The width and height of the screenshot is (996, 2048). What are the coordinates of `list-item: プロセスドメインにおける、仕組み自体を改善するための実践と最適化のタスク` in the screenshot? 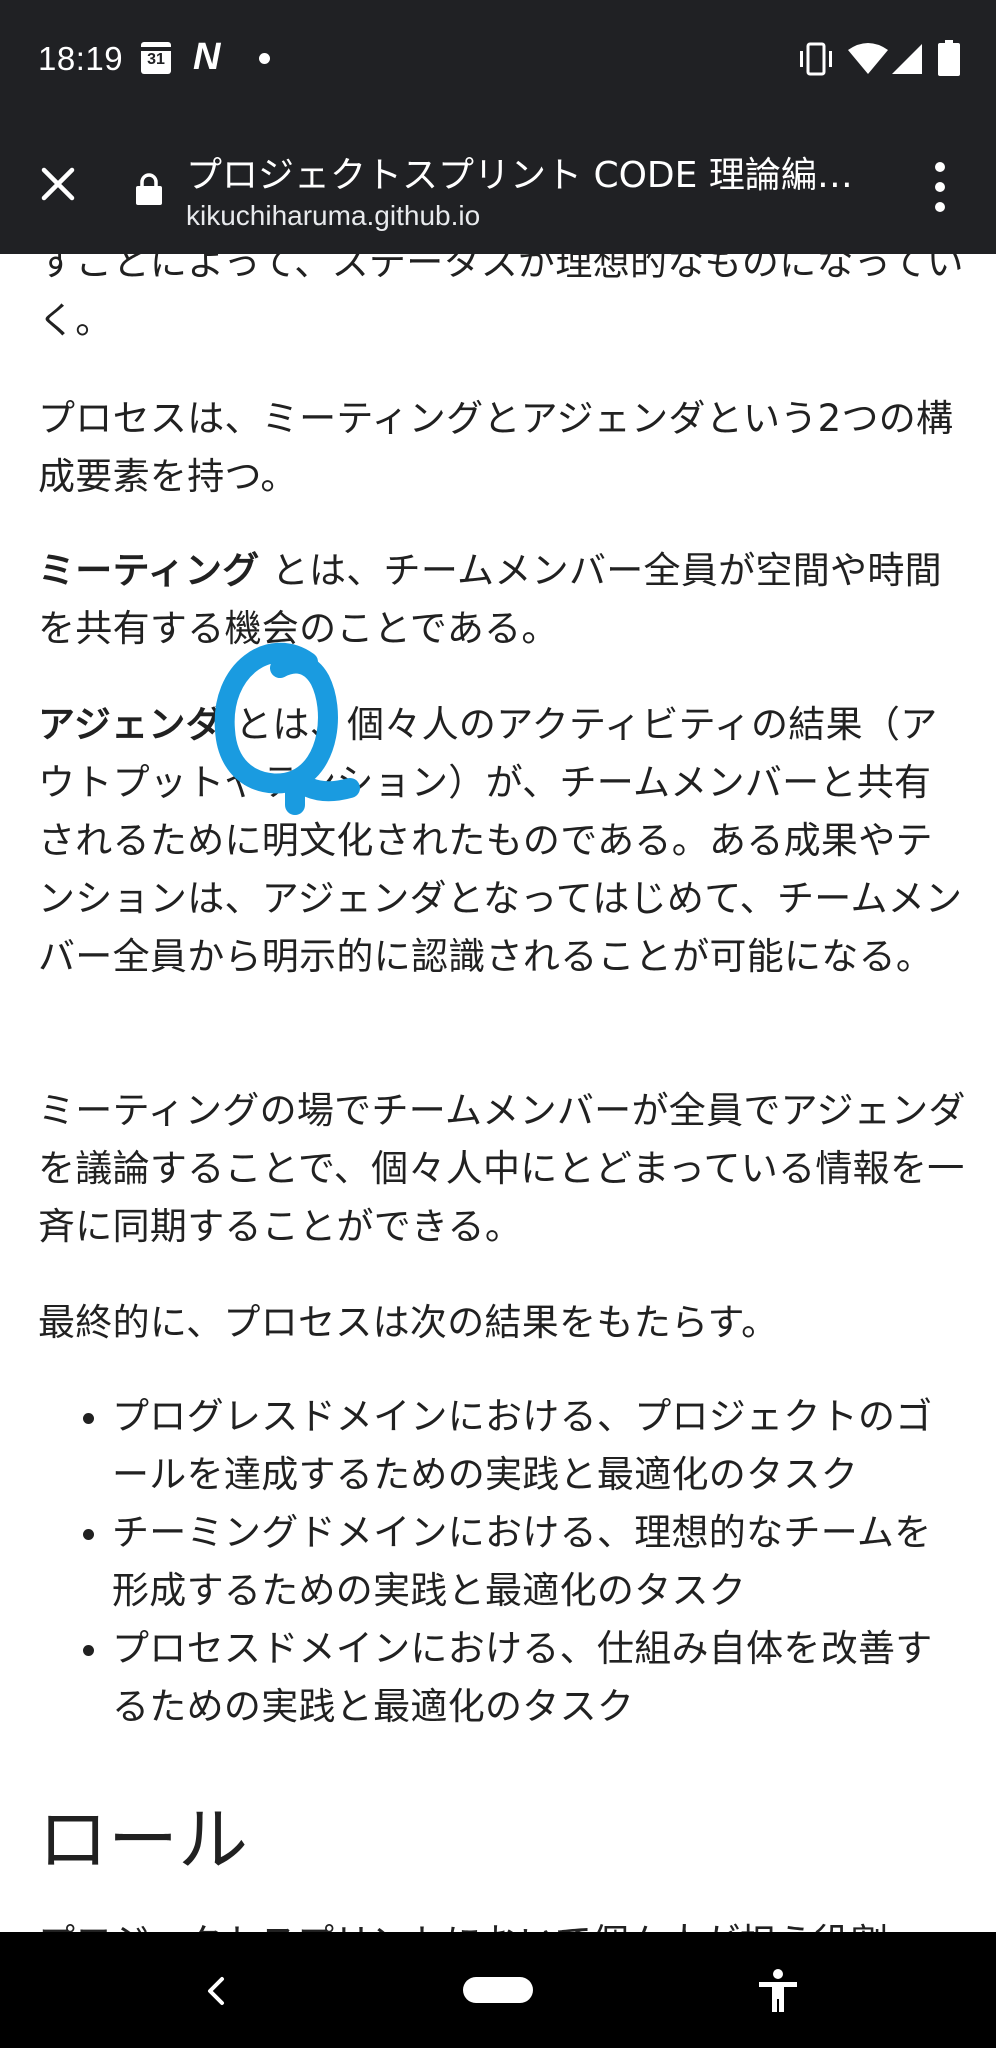 It's located at (540, 1678).